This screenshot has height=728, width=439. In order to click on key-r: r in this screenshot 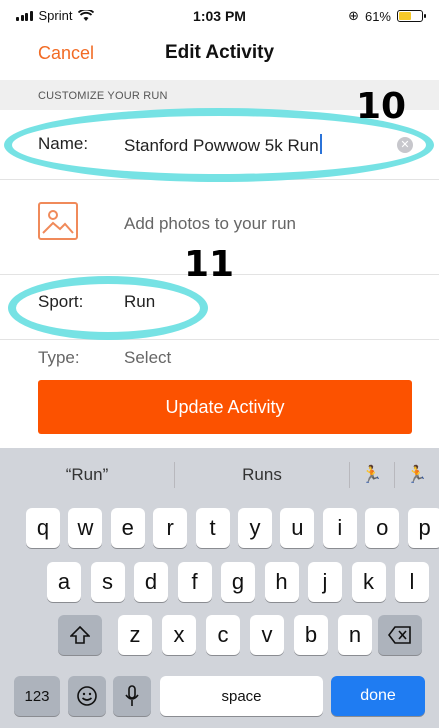, I will do `click(170, 528)`.